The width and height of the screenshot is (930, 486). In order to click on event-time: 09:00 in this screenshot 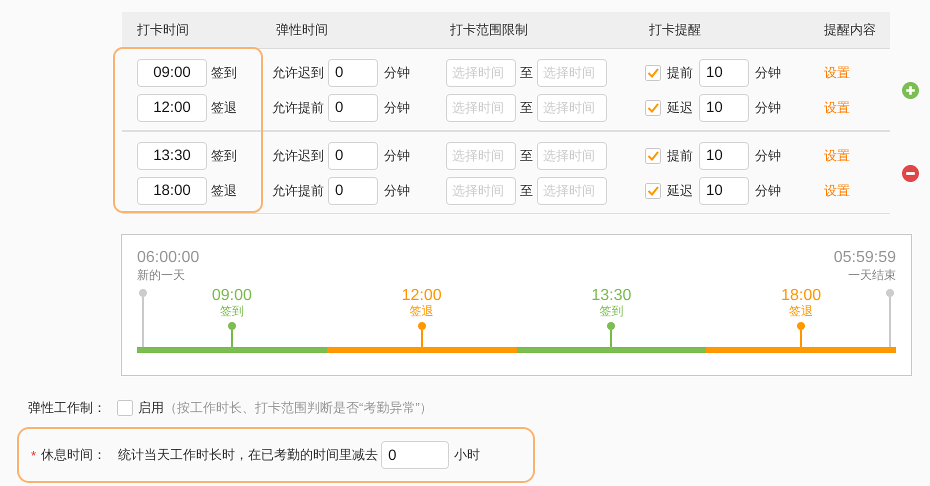, I will do `click(232, 295)`.